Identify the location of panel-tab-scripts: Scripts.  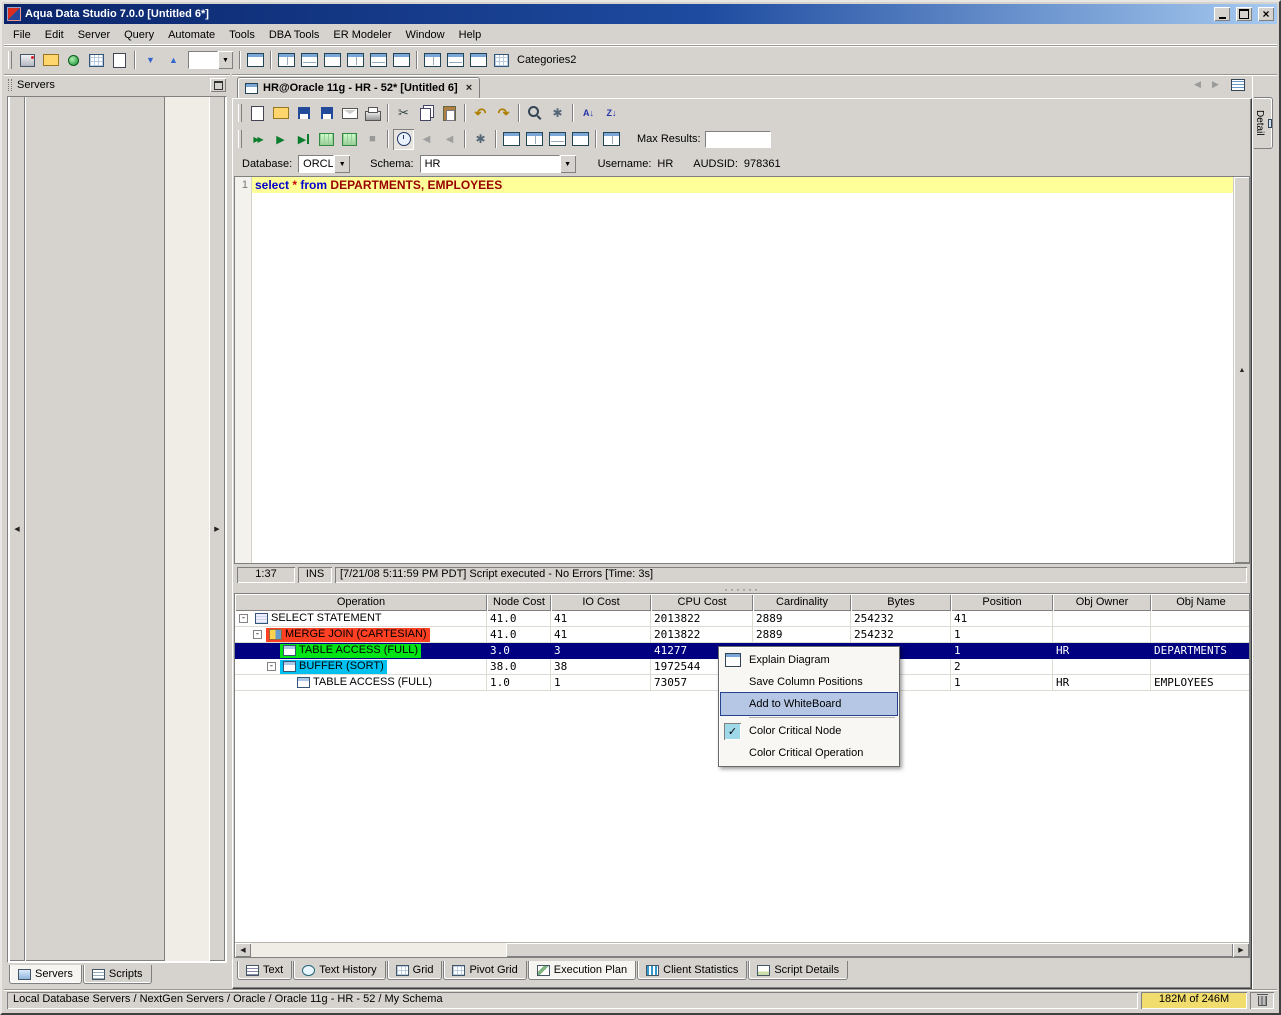
(117, 974).